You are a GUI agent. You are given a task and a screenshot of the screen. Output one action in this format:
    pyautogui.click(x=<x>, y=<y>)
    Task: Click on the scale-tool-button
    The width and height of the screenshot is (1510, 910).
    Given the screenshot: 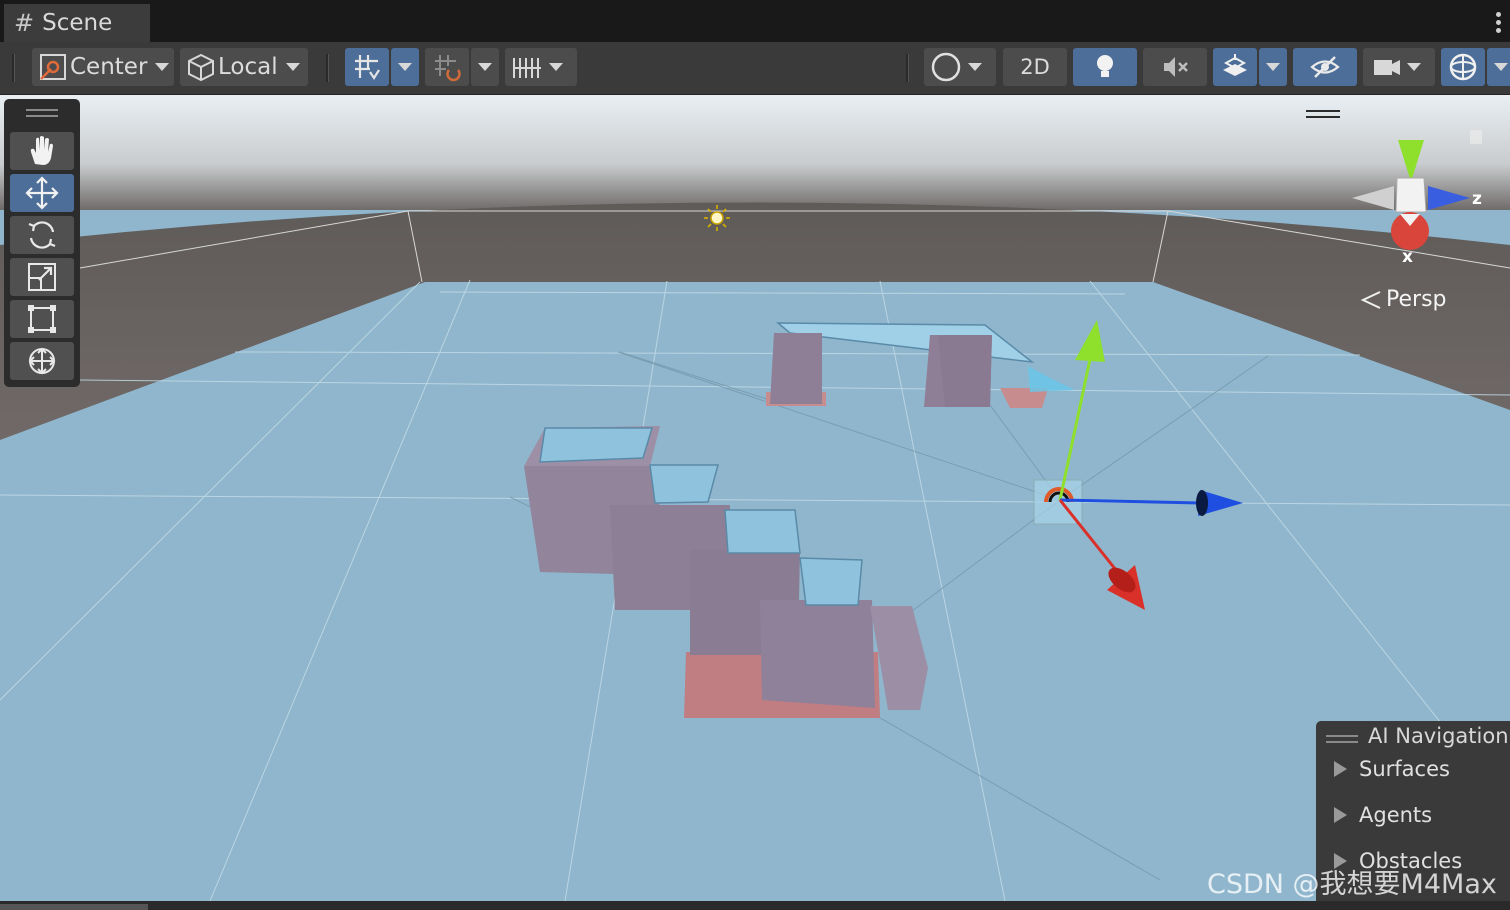 What is the action you would take?
    pyautogui.click(x=42, y=277)
    